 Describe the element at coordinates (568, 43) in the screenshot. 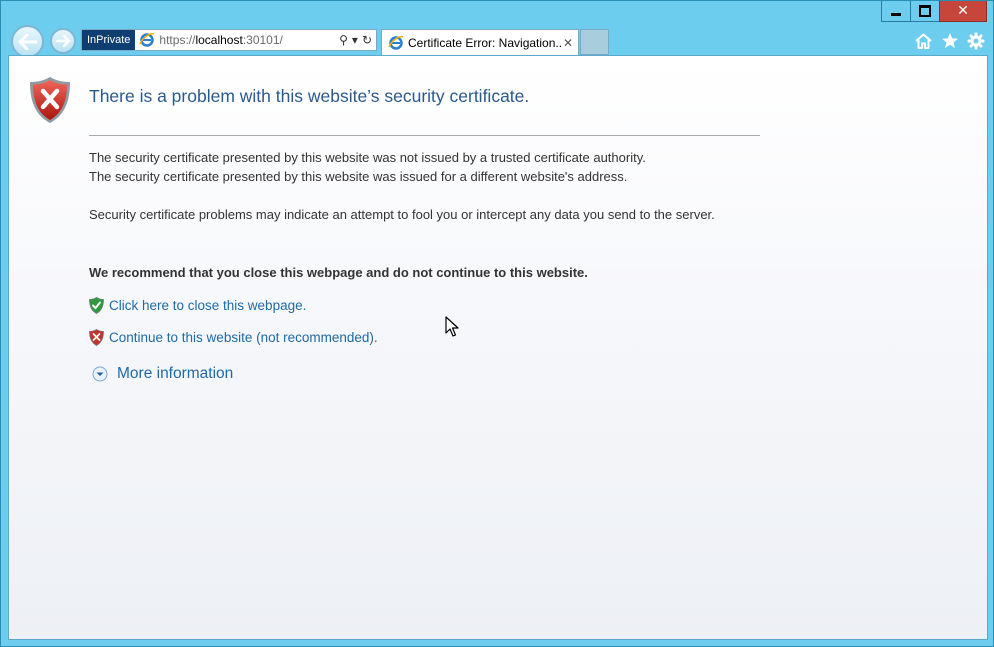

I see `tab-close-icon: ✕` at that location.